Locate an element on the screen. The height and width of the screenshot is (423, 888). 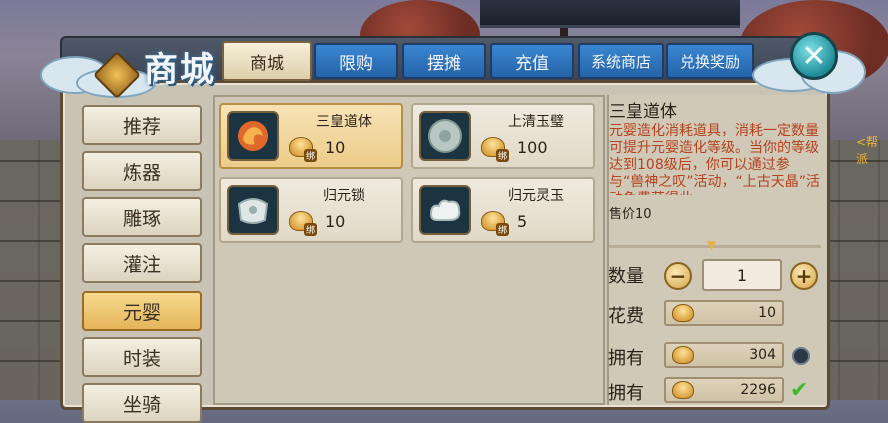
close-button: ✕ is located at coordinates (814, 56).